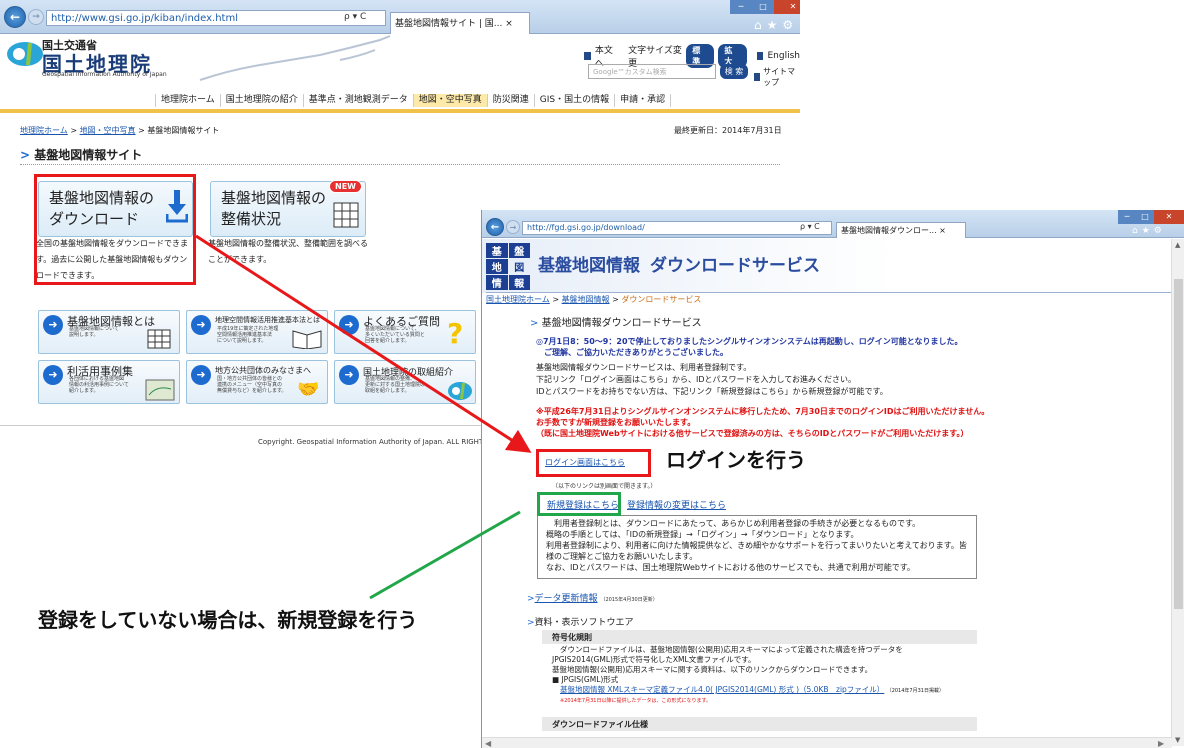 The image size is (1184, 748). I want to click on highlight-download, so click(115, 229).